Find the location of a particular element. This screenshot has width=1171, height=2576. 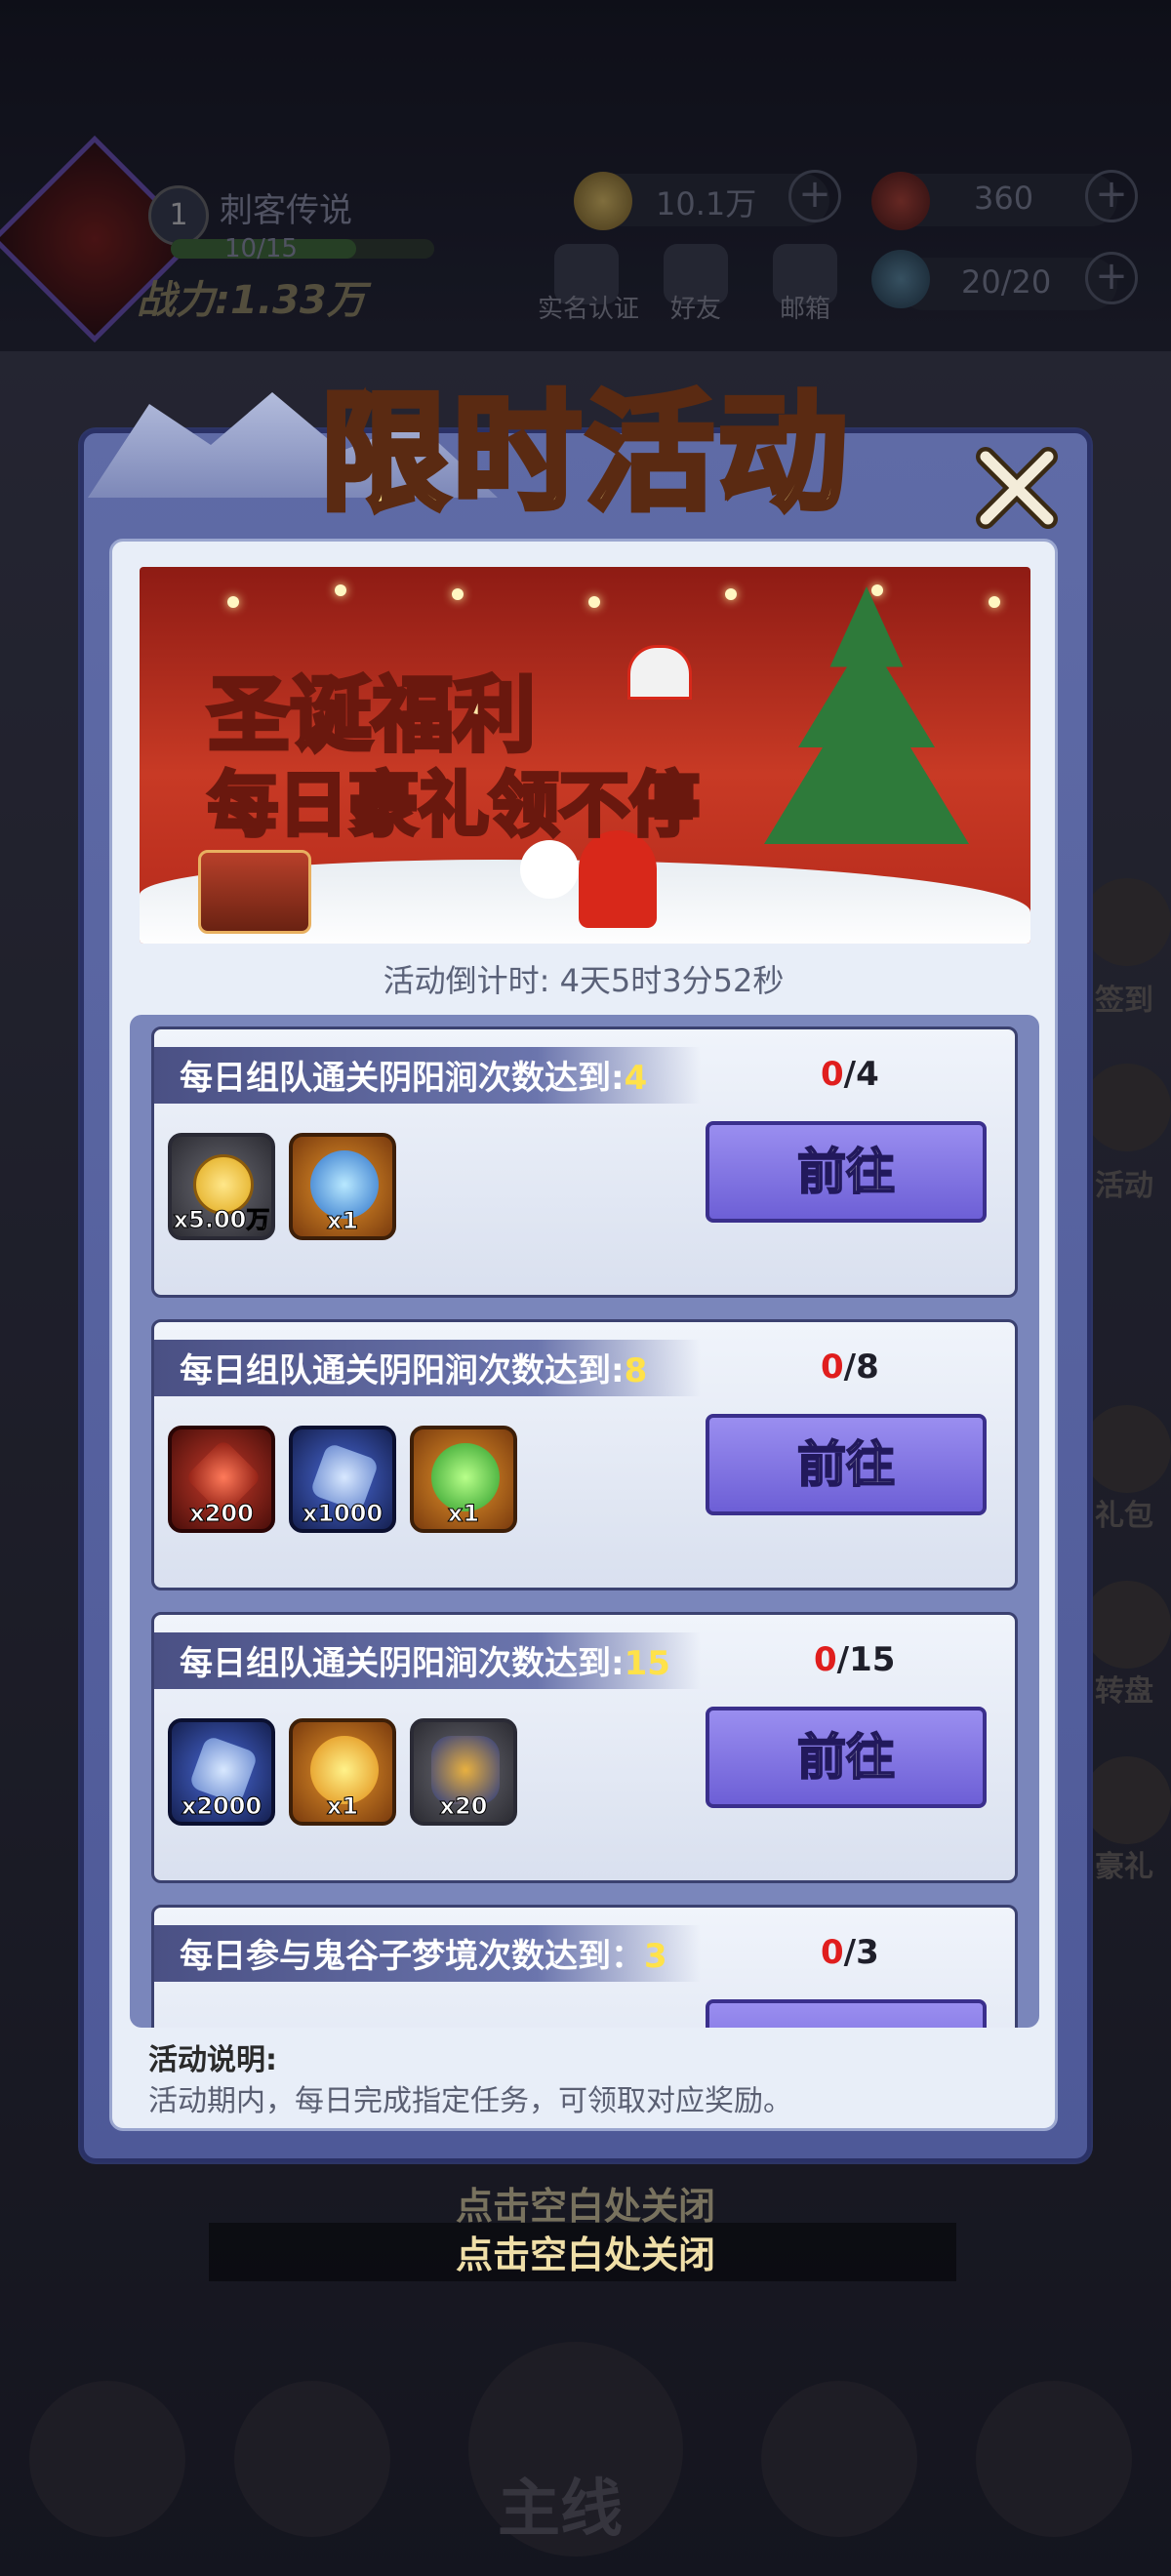

reward-item: x200 is located at coordinates (221, 1479).